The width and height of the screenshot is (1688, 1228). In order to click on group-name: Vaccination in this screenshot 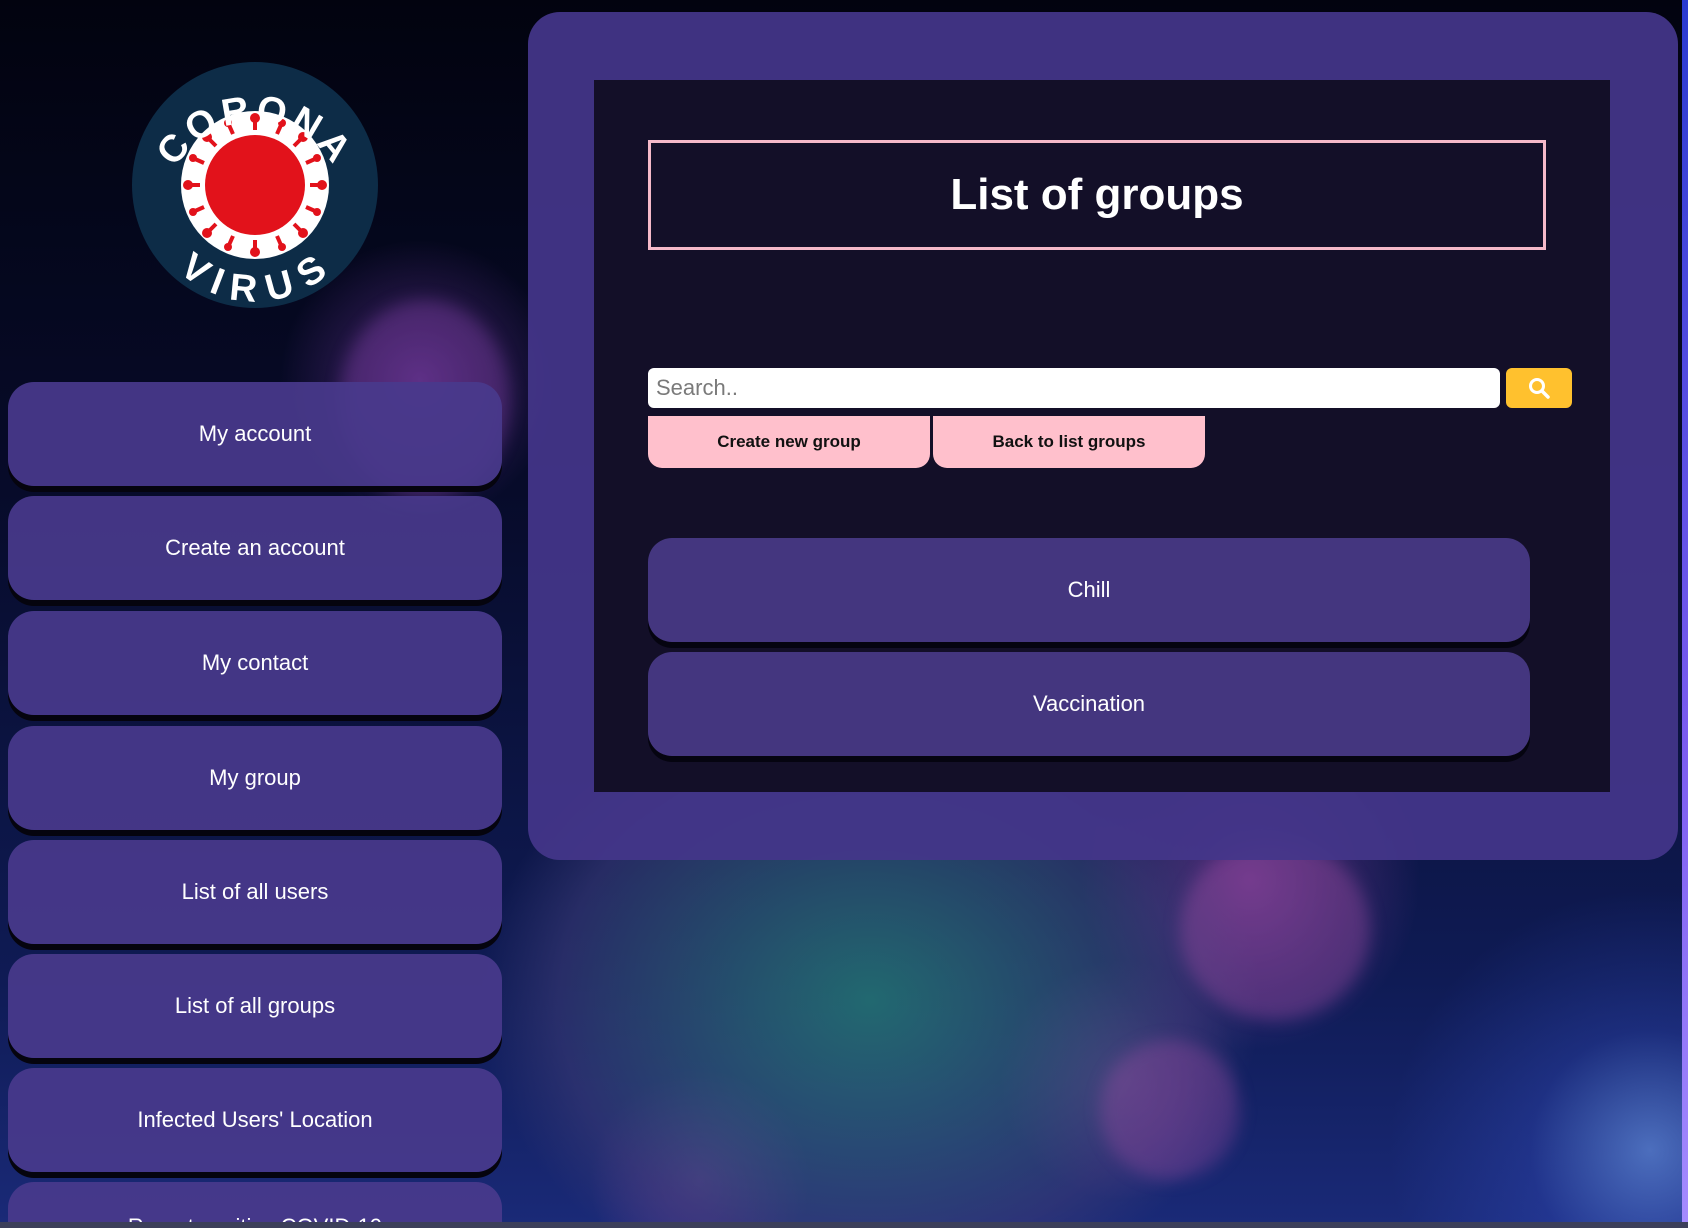, I will do `click(1089, 703)`.